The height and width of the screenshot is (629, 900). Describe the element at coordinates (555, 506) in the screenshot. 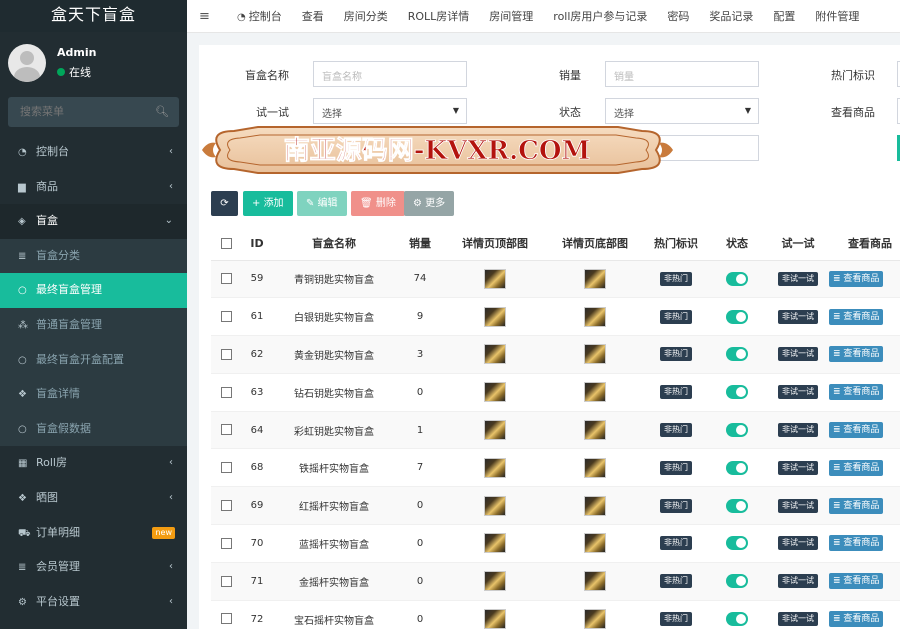

I see `table-row: 69 红摇杆实物盲盒 0 非热门 非试一试 ≣ 查看商品` at that location.